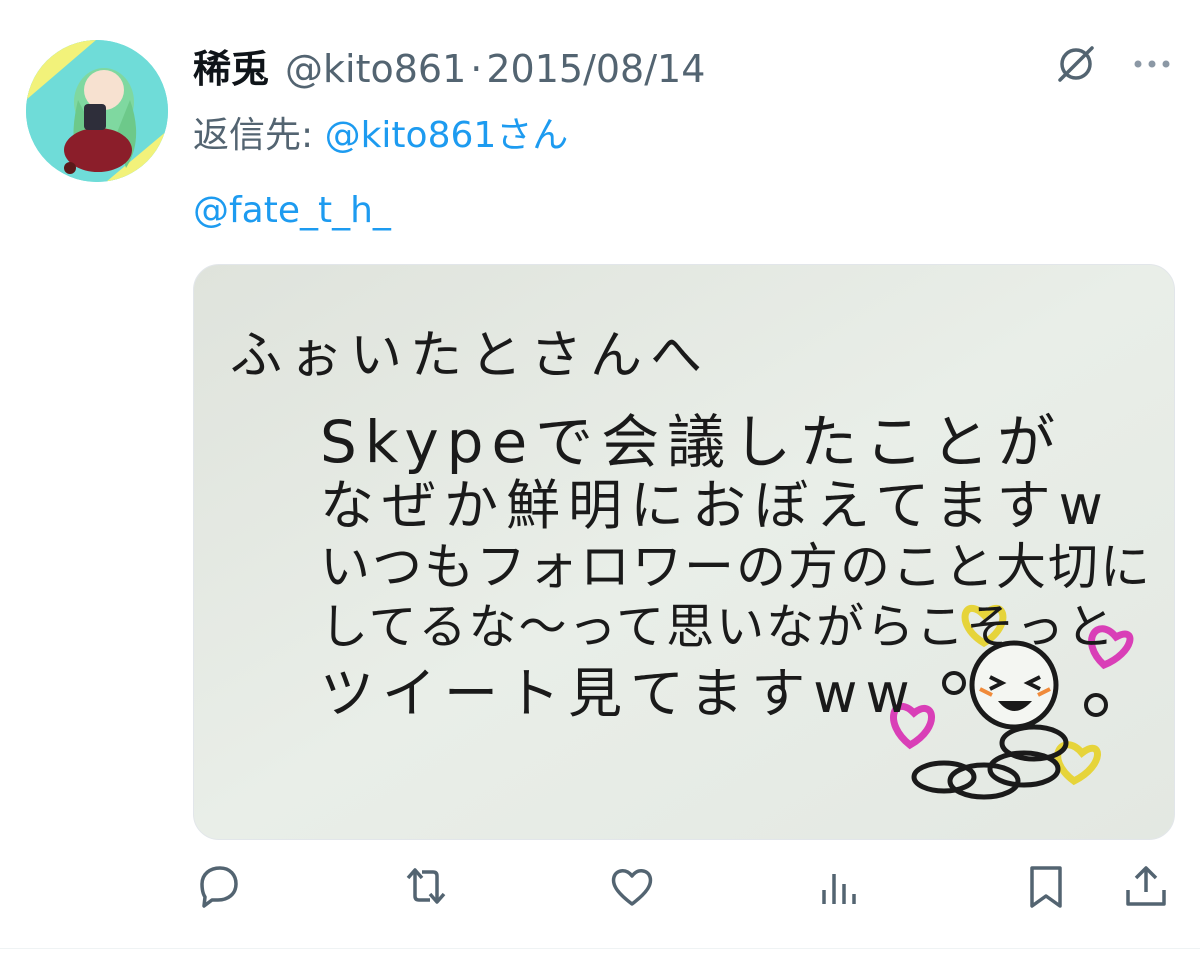 The image size is (1200, 958). I want to click on share-icon, so click(1146, 888).